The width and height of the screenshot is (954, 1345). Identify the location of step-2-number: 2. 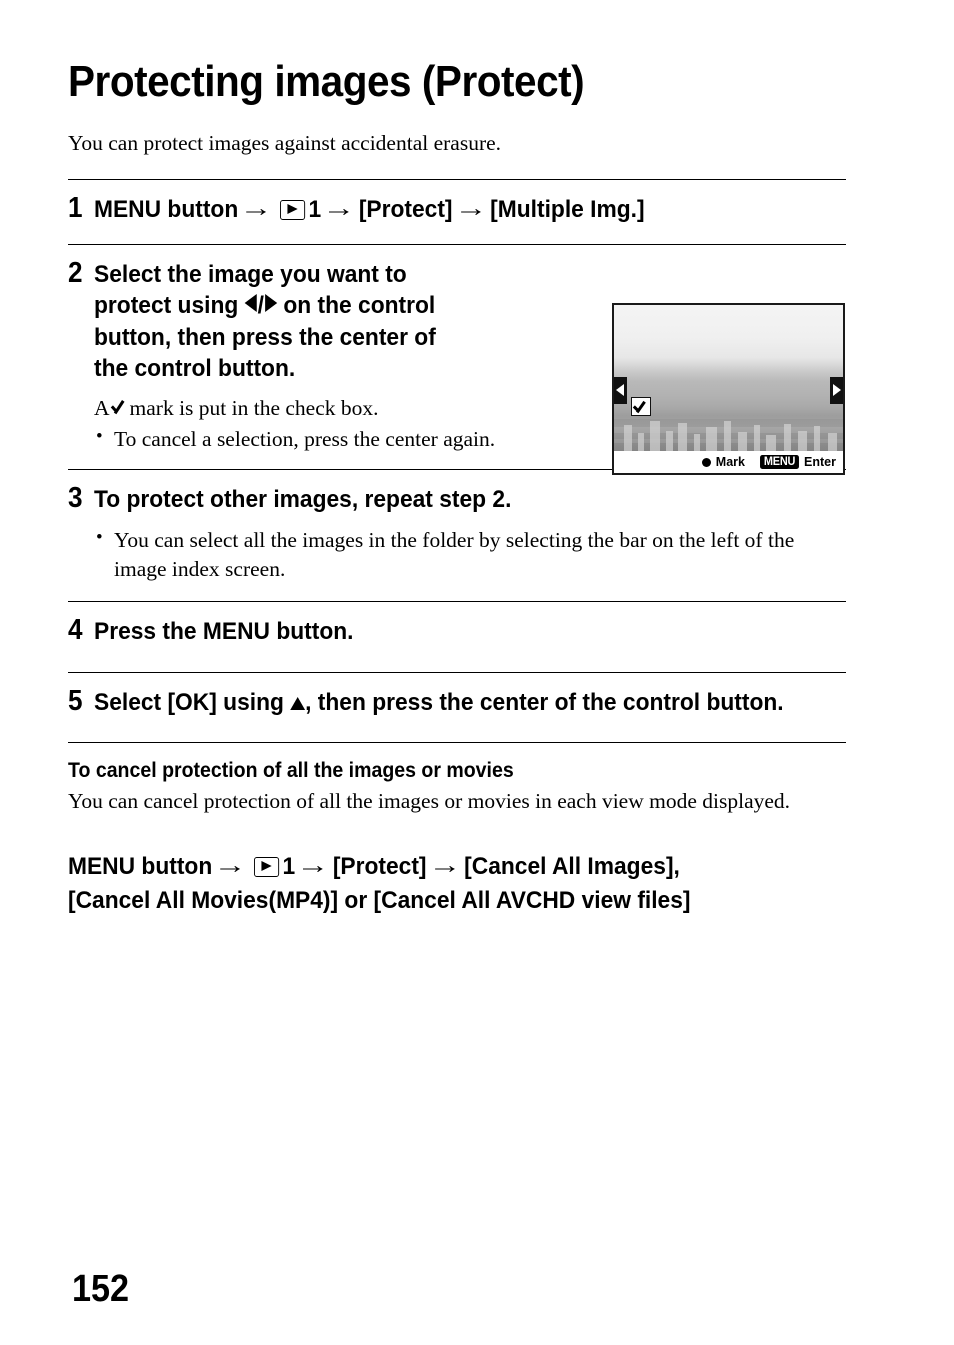
(75, 272).